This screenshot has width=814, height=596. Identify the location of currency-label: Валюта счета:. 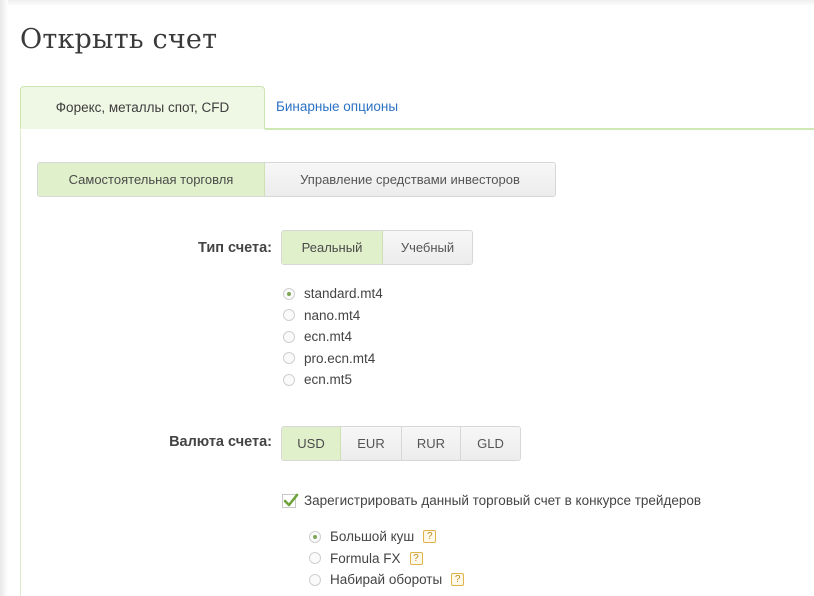
(220, 442).